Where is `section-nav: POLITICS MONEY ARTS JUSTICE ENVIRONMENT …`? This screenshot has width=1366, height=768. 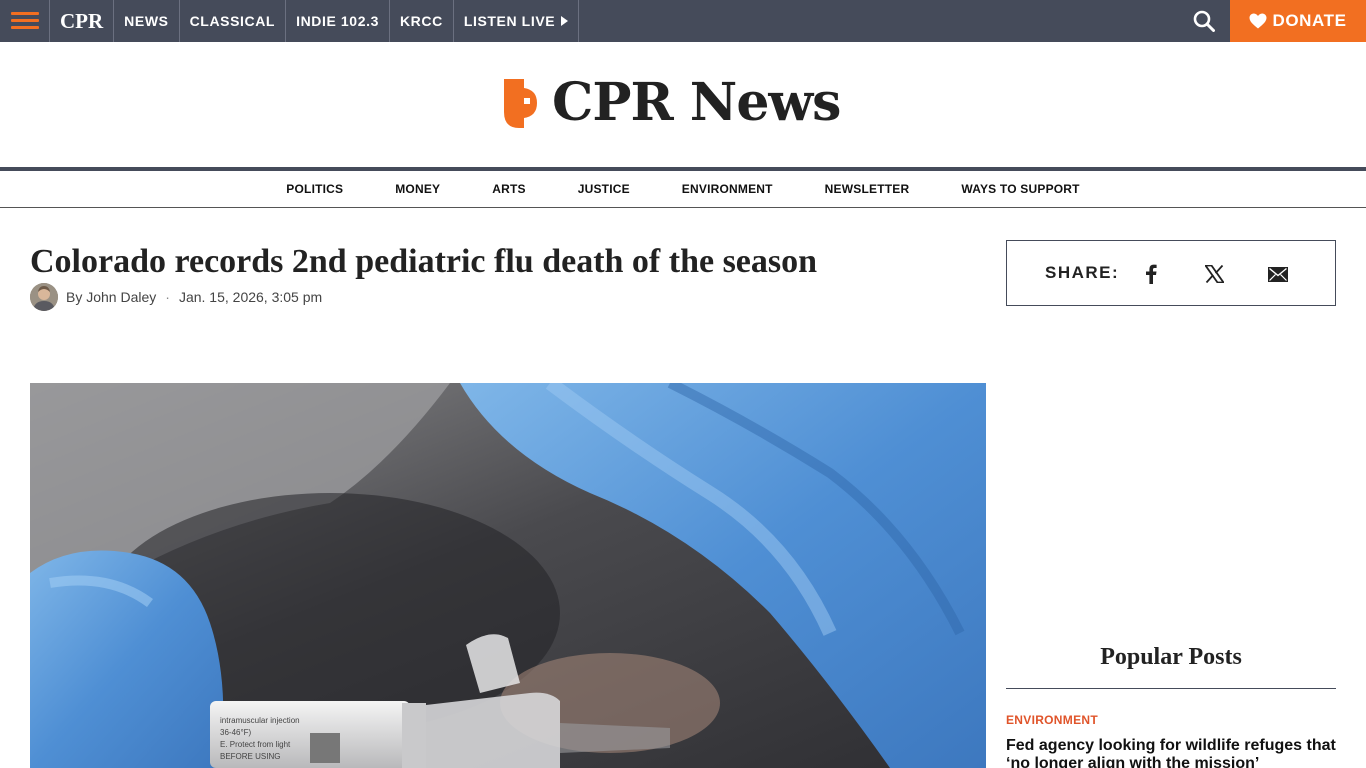
section-nav: POLITICS MONEY ARTS JUSTICE ENVIRONMENT … is located at coordinates (683, 189).